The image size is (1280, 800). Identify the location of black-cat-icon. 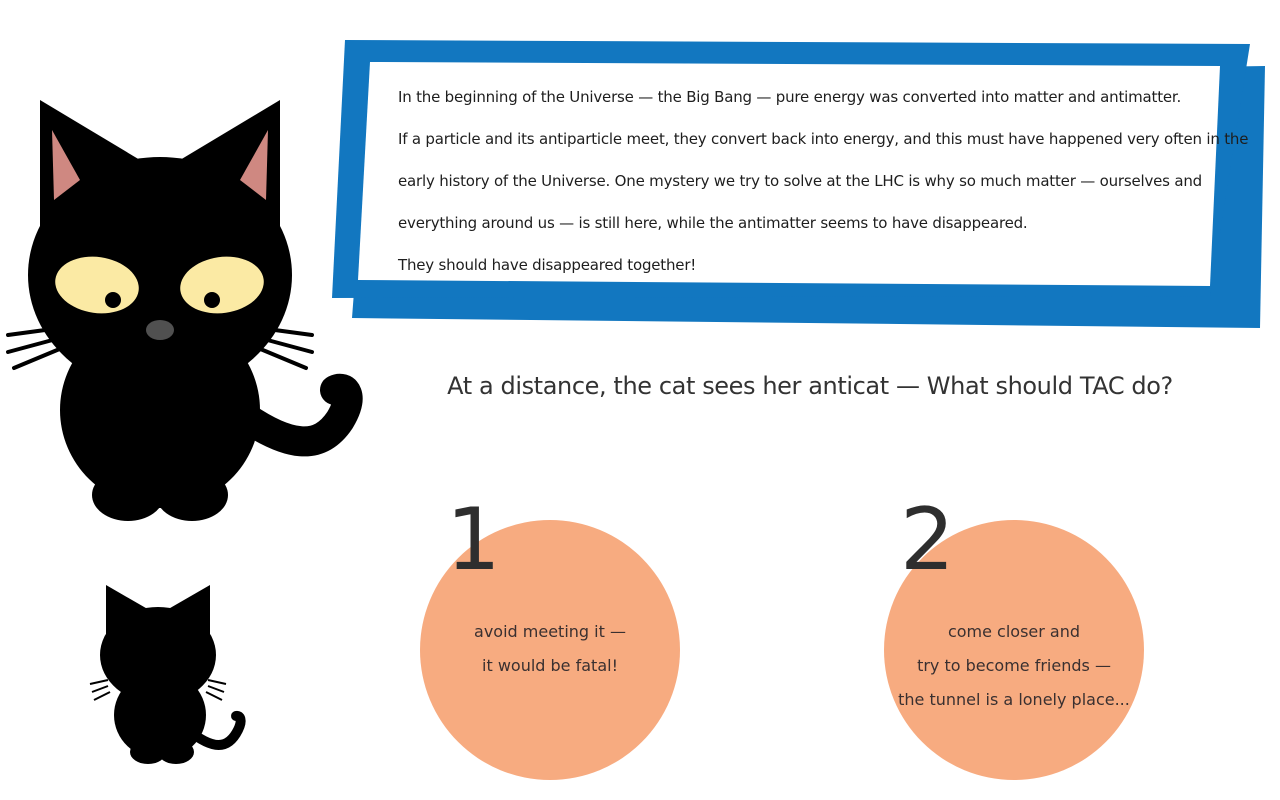
(184, 310).